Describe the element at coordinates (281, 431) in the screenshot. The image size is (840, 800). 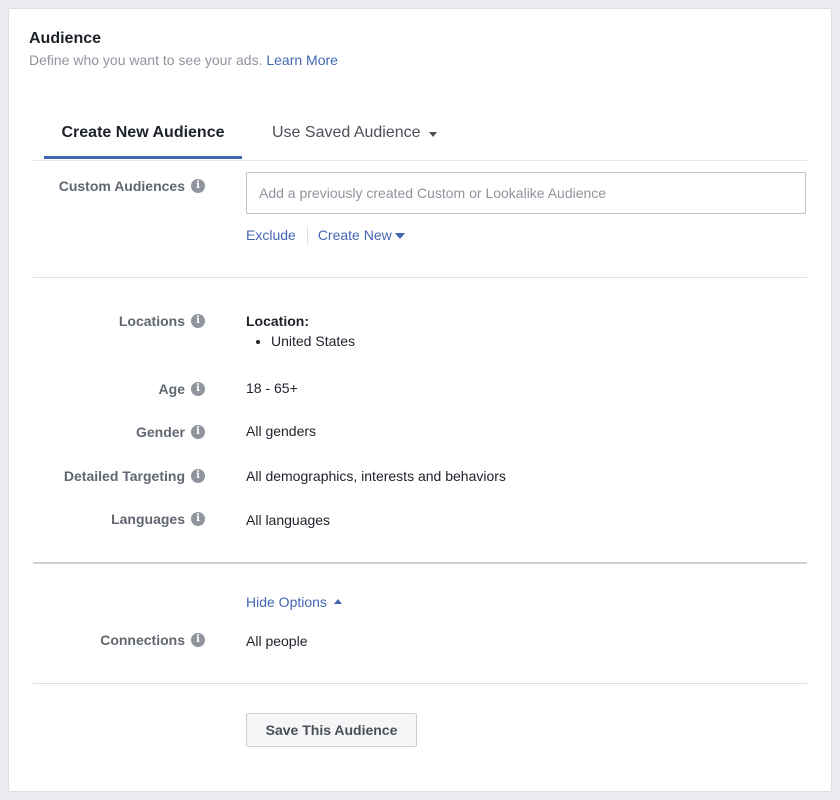
I see `gender-value: All genders` at that location.